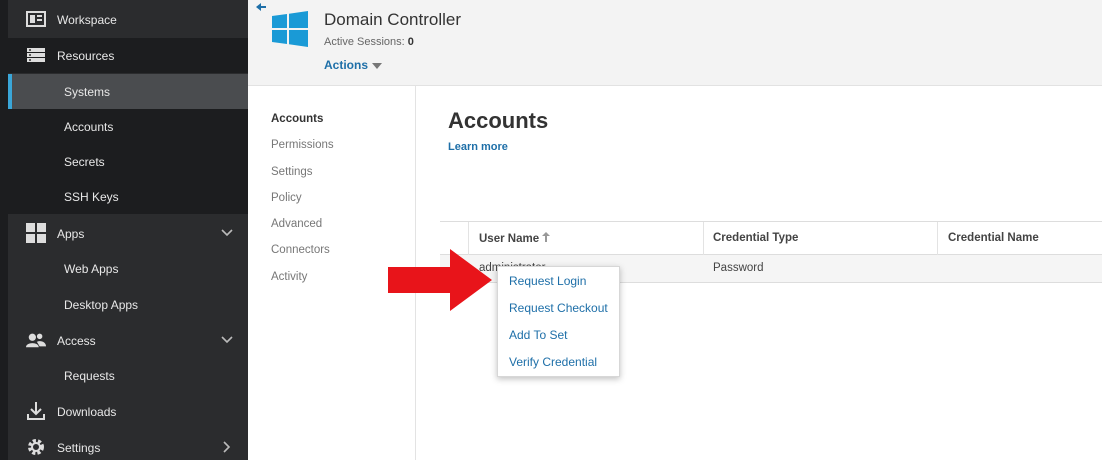 This screenshot has height=460, width=1102. I want to click on sidebar-item-label: Apps, so click(71, 233).